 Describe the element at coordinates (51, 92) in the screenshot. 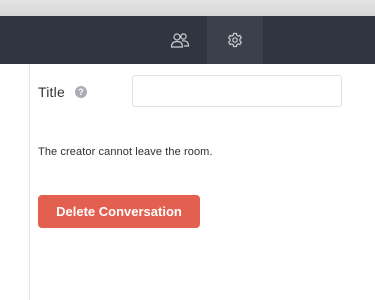

I see `title-label: Title` at that location.